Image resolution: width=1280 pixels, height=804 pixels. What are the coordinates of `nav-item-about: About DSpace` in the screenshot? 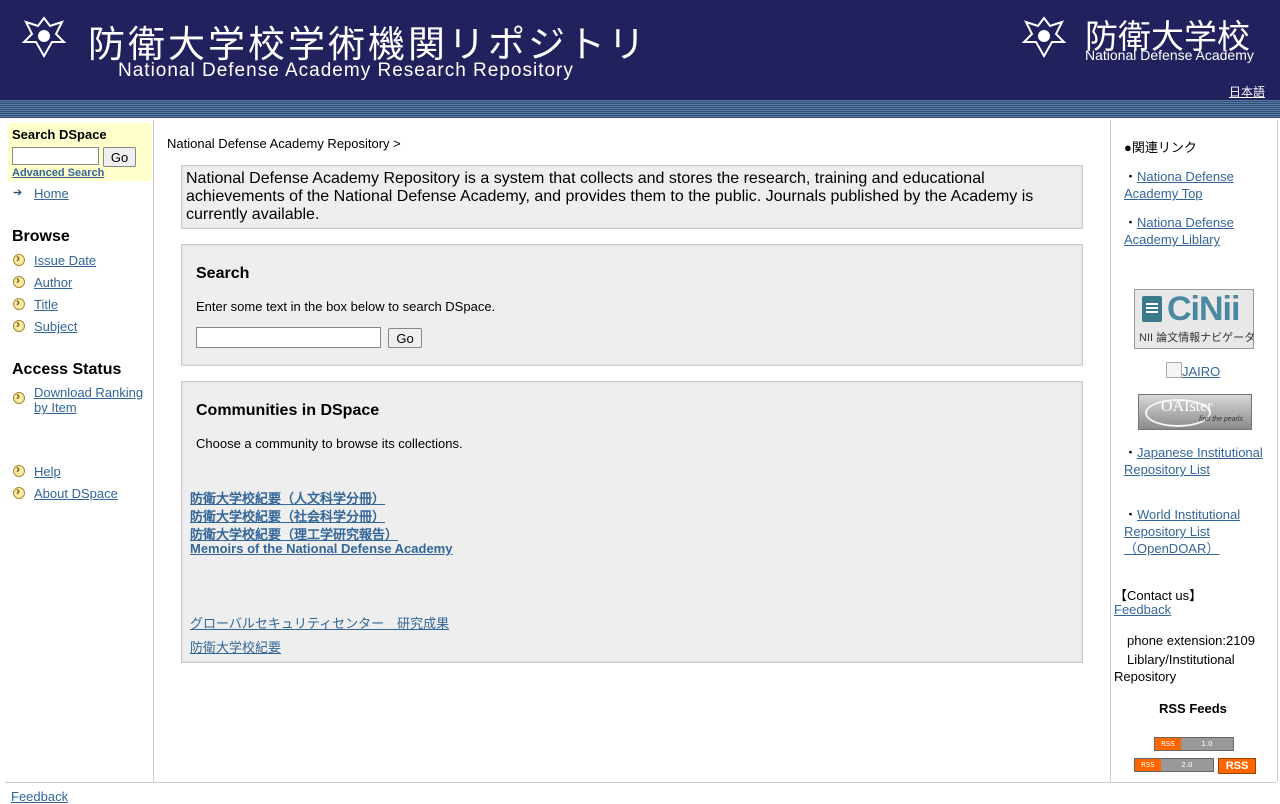 It's located at (65, 492).